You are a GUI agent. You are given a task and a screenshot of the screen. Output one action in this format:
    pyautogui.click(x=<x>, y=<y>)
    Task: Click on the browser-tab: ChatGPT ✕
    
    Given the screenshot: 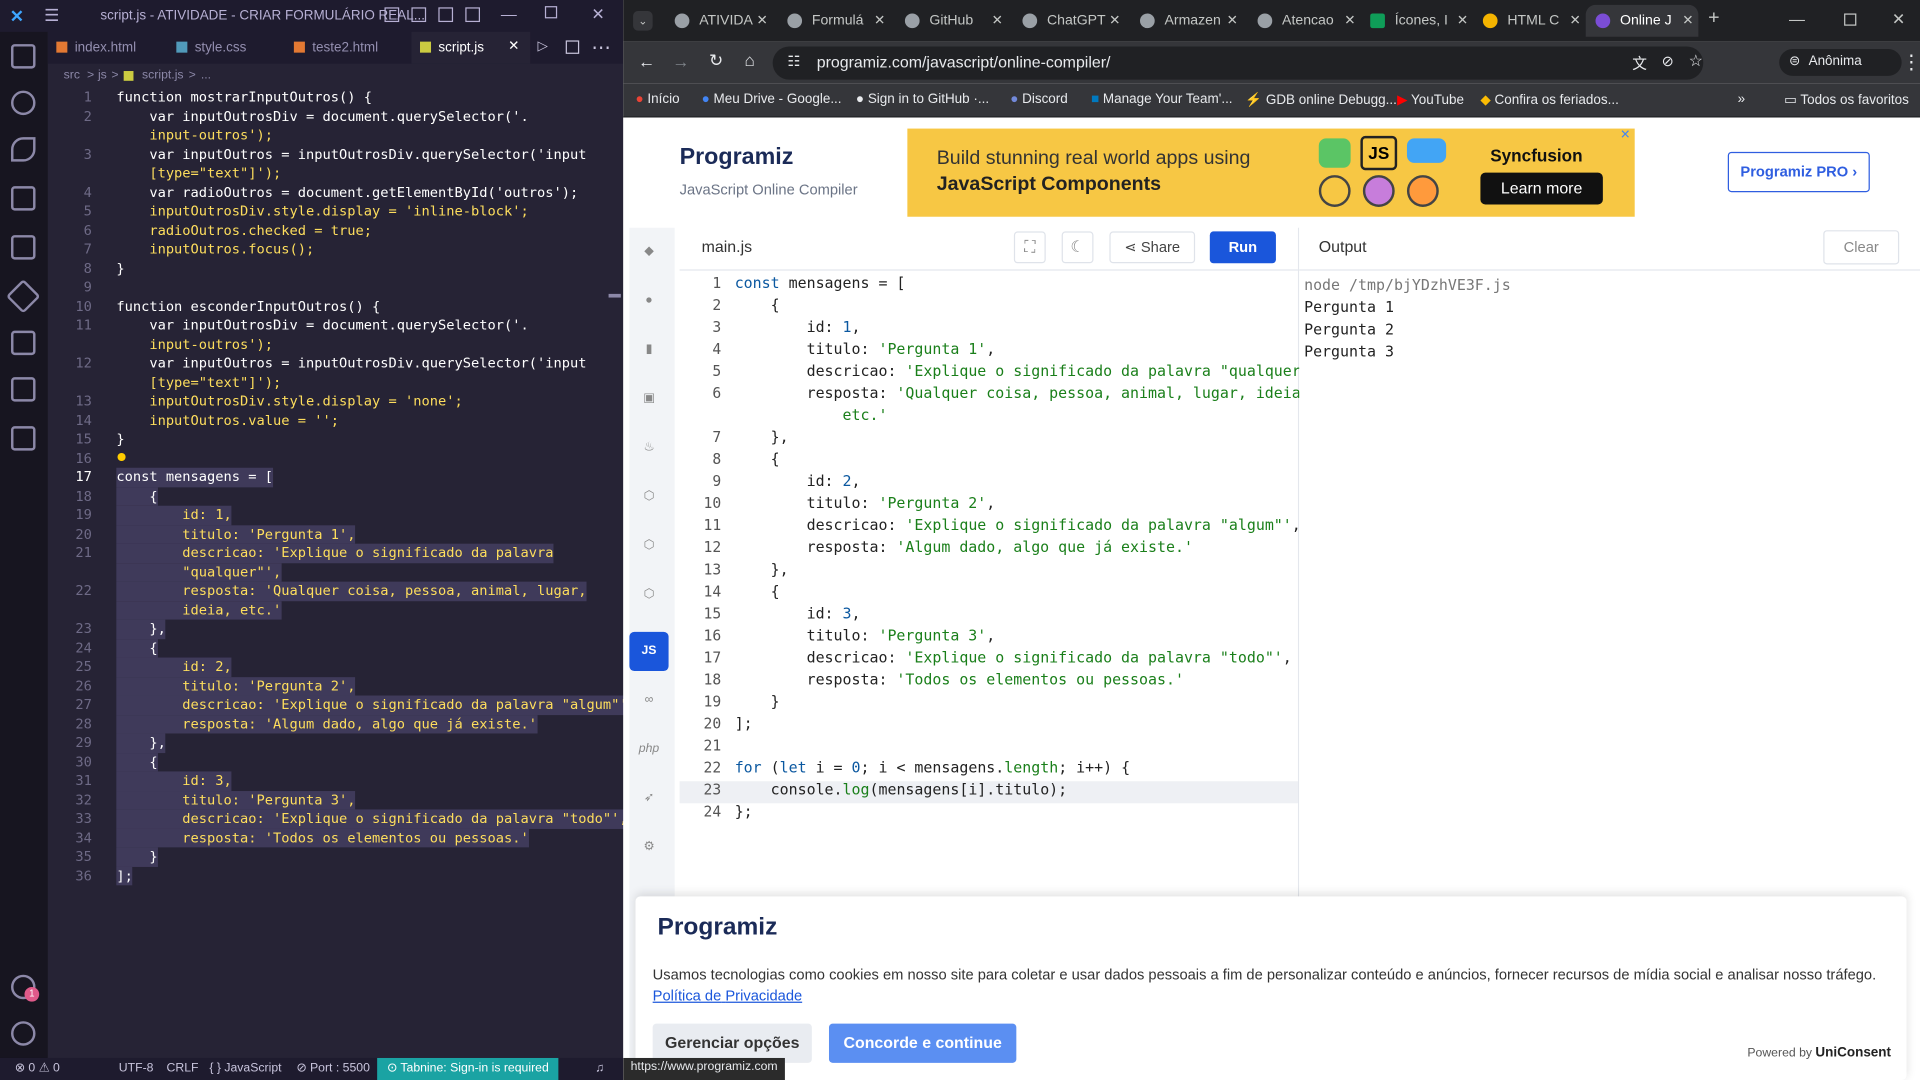 What is the action you would take?
    pyautogui.click(x=1069, y=21)
    